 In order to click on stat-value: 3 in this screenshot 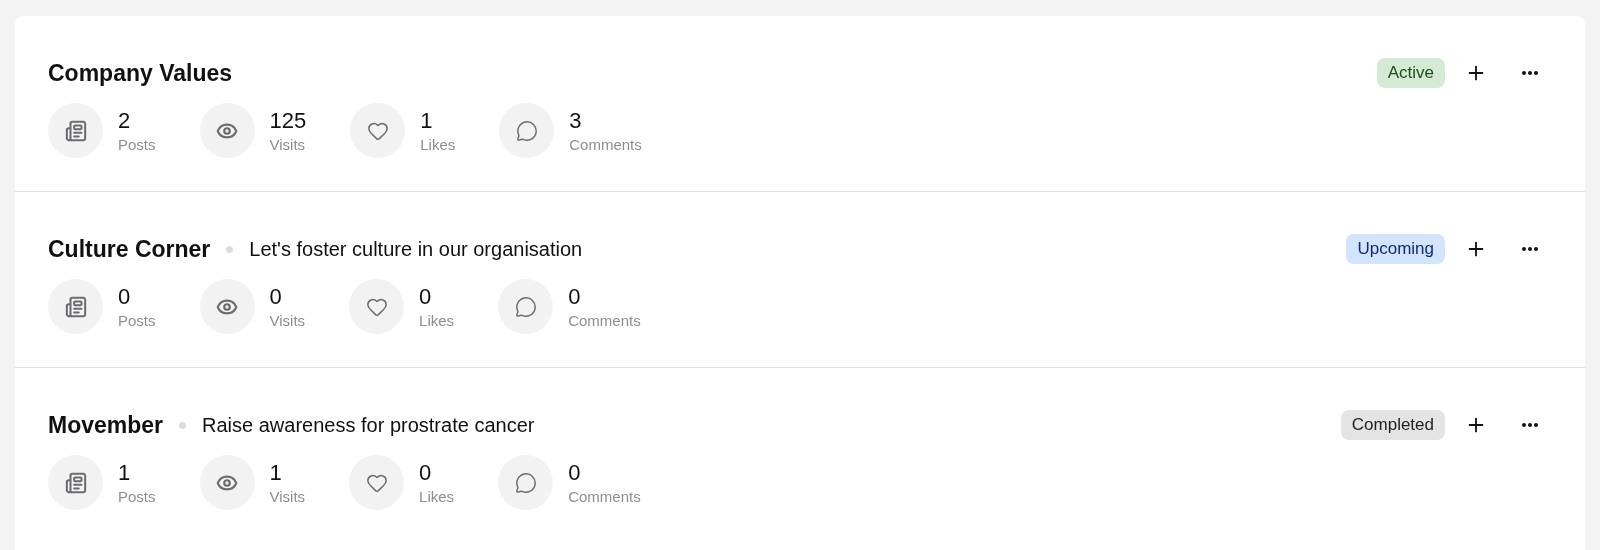, I will do `click(576, 120)`.